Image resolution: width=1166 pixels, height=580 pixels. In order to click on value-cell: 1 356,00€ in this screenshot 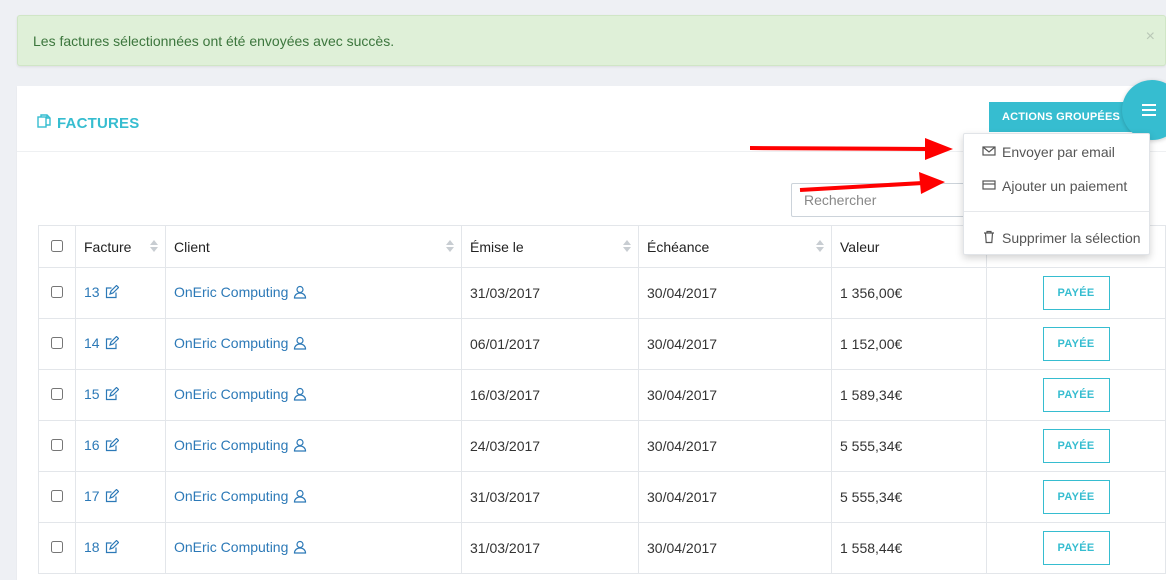, I will do `click(909, 293)`.